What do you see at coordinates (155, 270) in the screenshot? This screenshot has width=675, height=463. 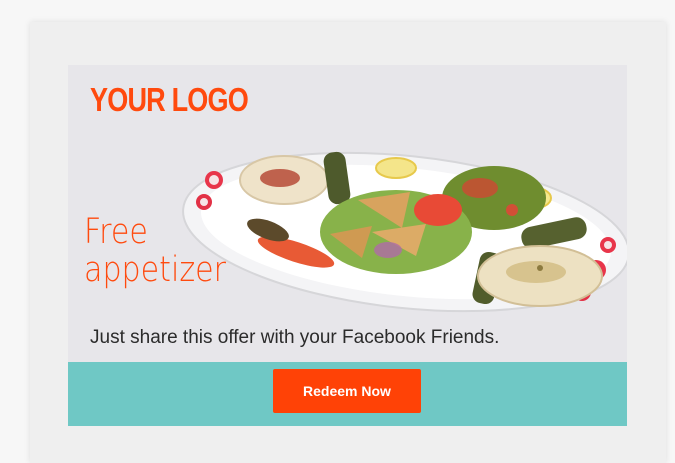 I see `headline-line-appetizer: appetizer` at bounding box center [155, 270].